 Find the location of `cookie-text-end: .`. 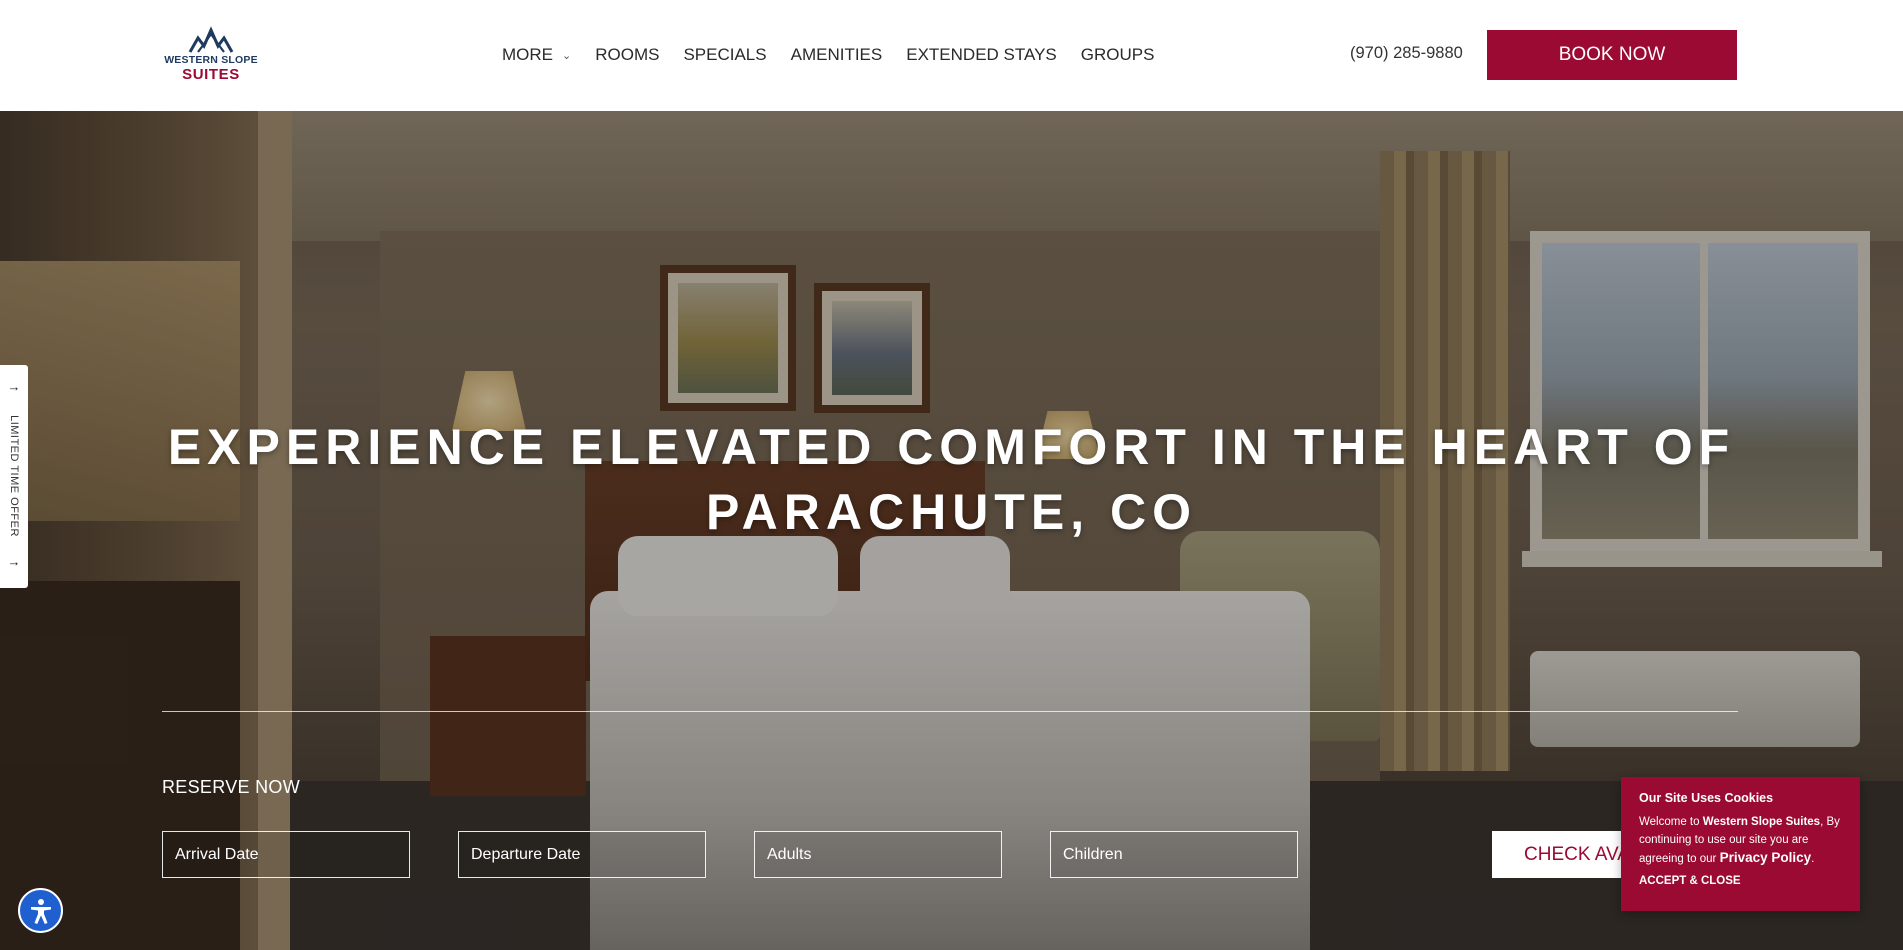

cookie-text-end: . is located at coordinates (1813, 859).